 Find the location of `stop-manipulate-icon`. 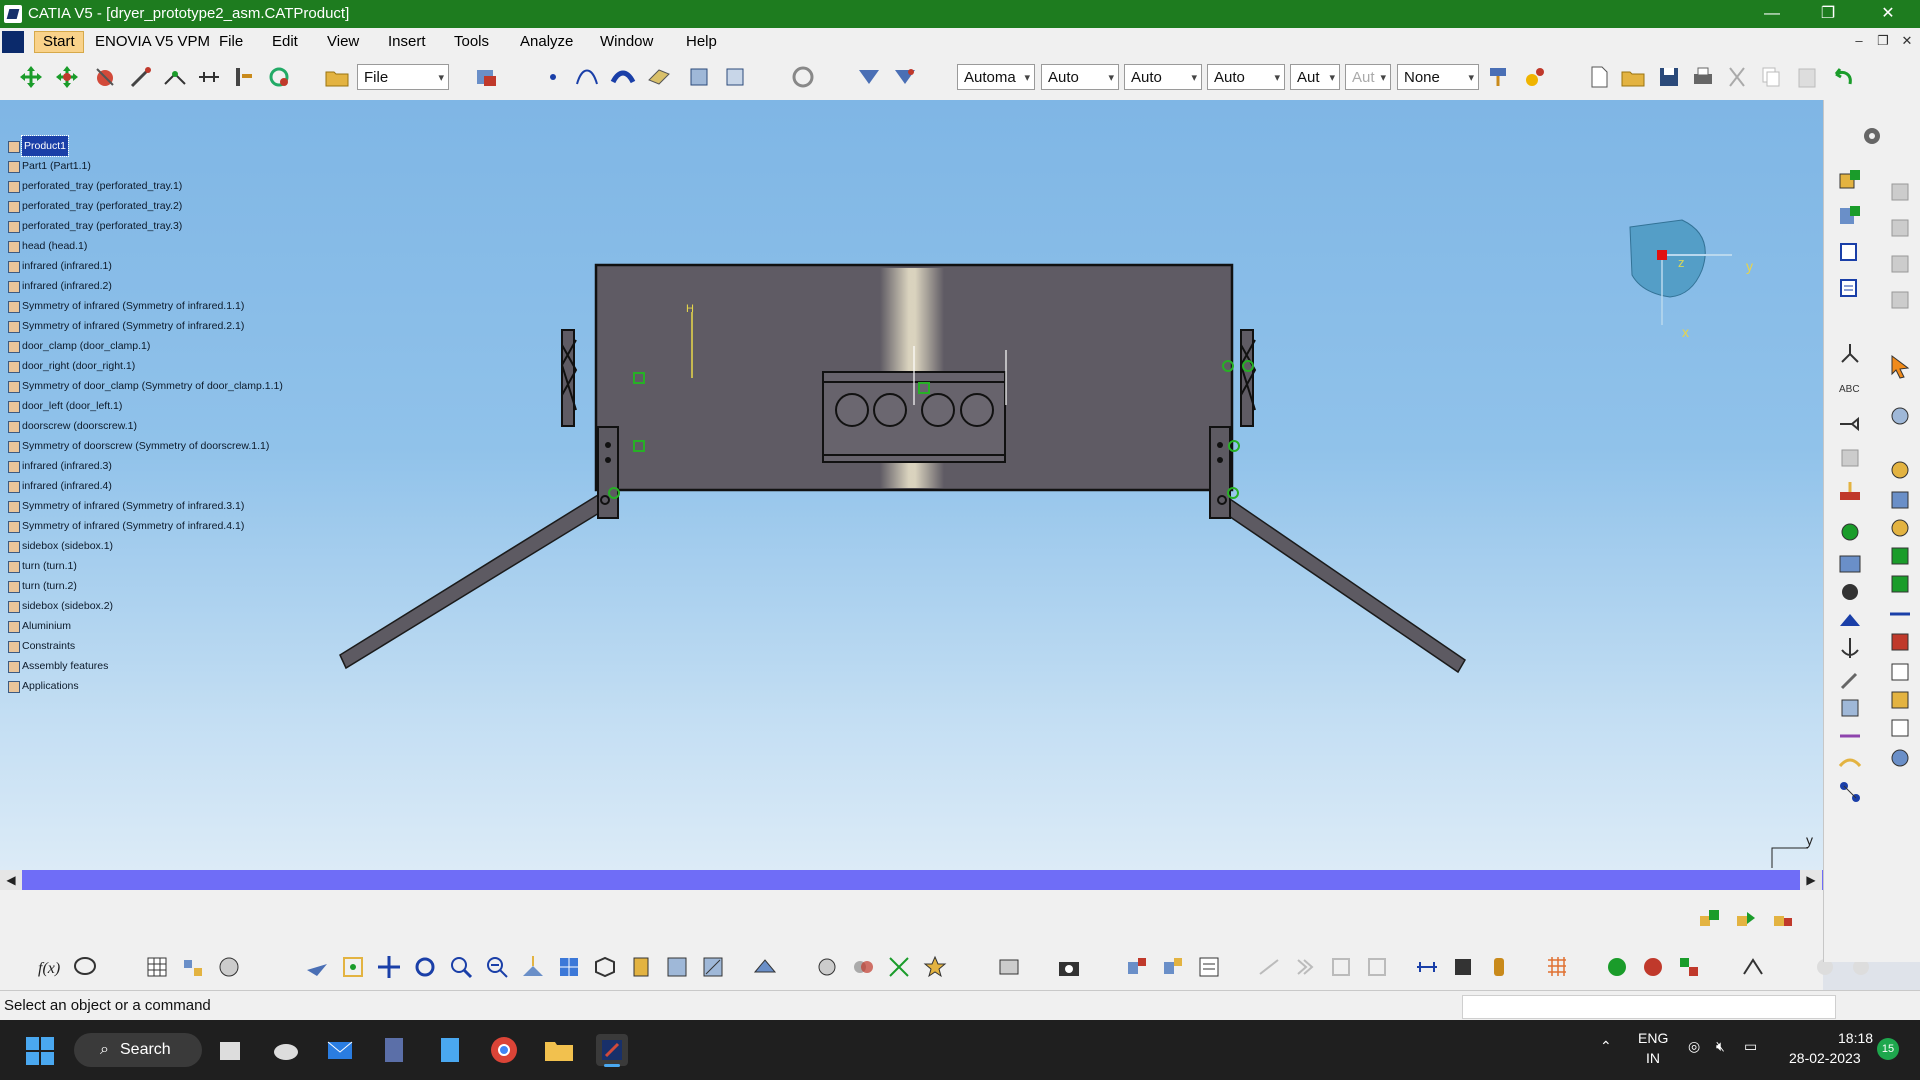

stop-manipulate-icon is located at coordinates (141, 77).